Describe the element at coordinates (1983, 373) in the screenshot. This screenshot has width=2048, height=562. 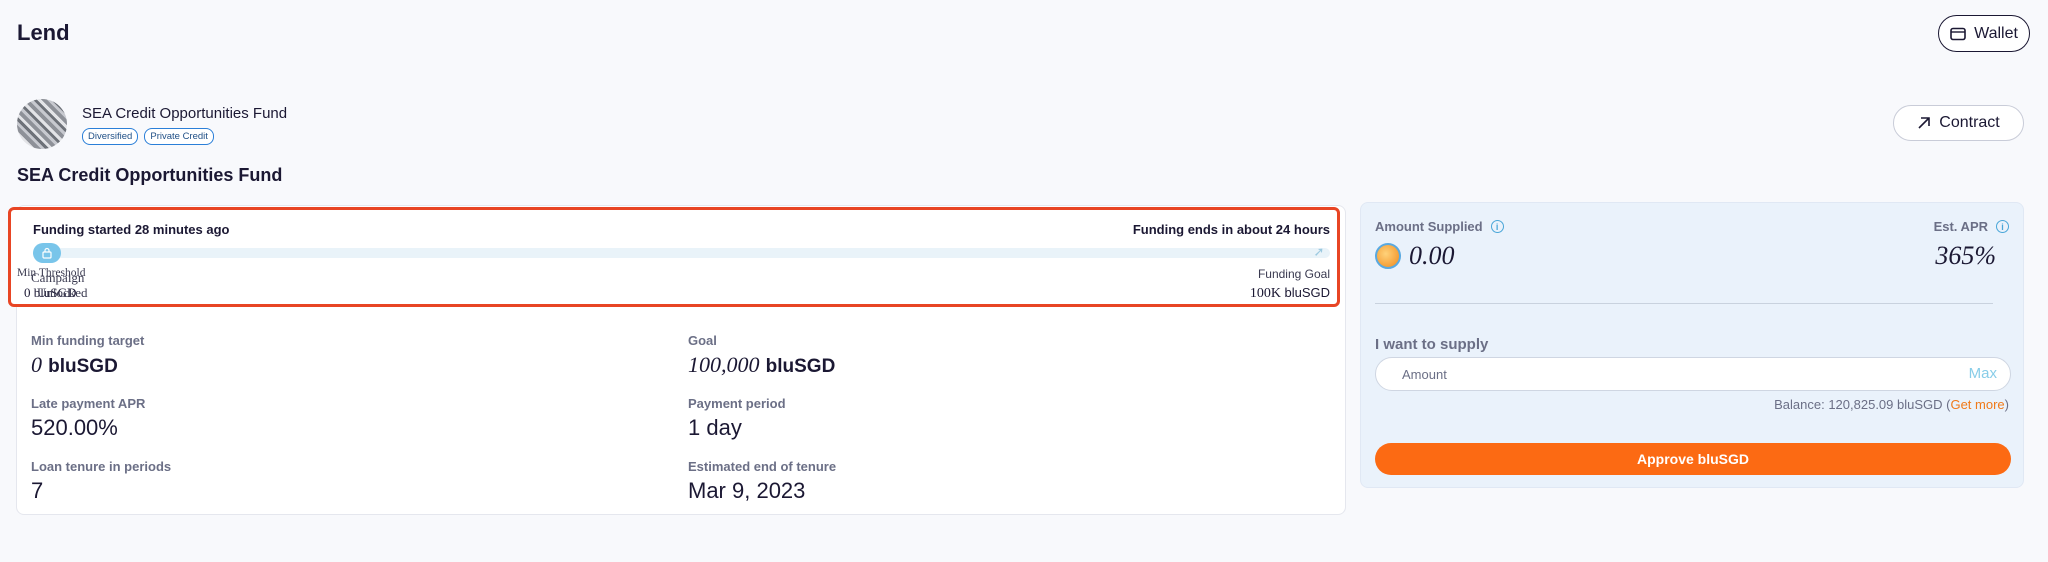
I see `max-button: Max` at that location.